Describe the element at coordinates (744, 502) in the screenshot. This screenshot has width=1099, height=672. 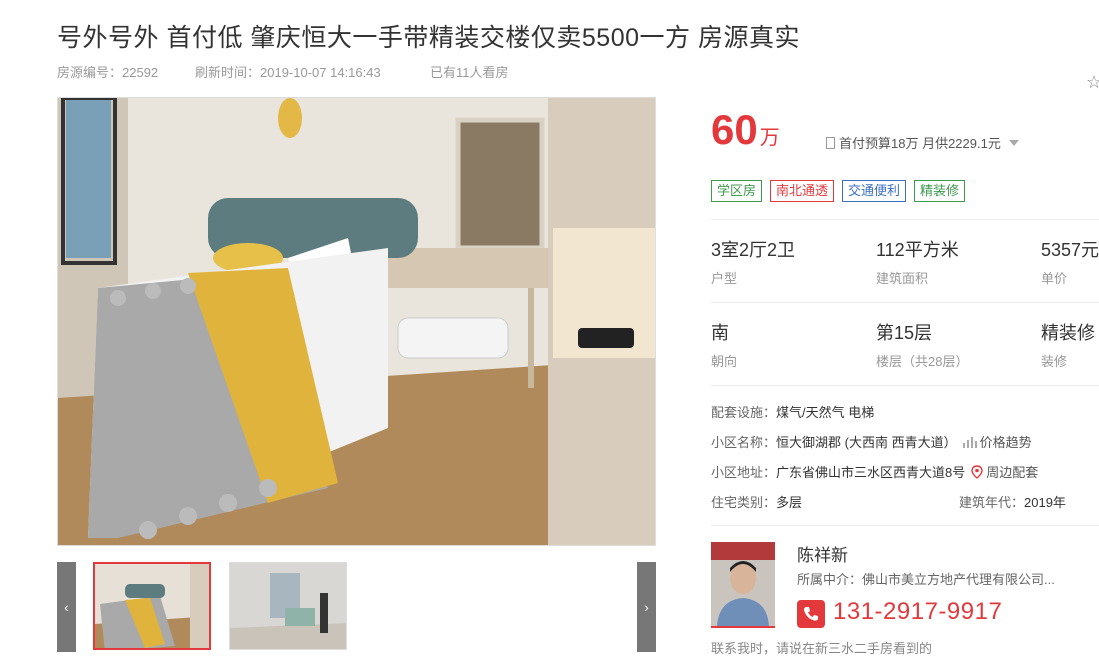
I see `type-label: 住宅类别：` at that location.